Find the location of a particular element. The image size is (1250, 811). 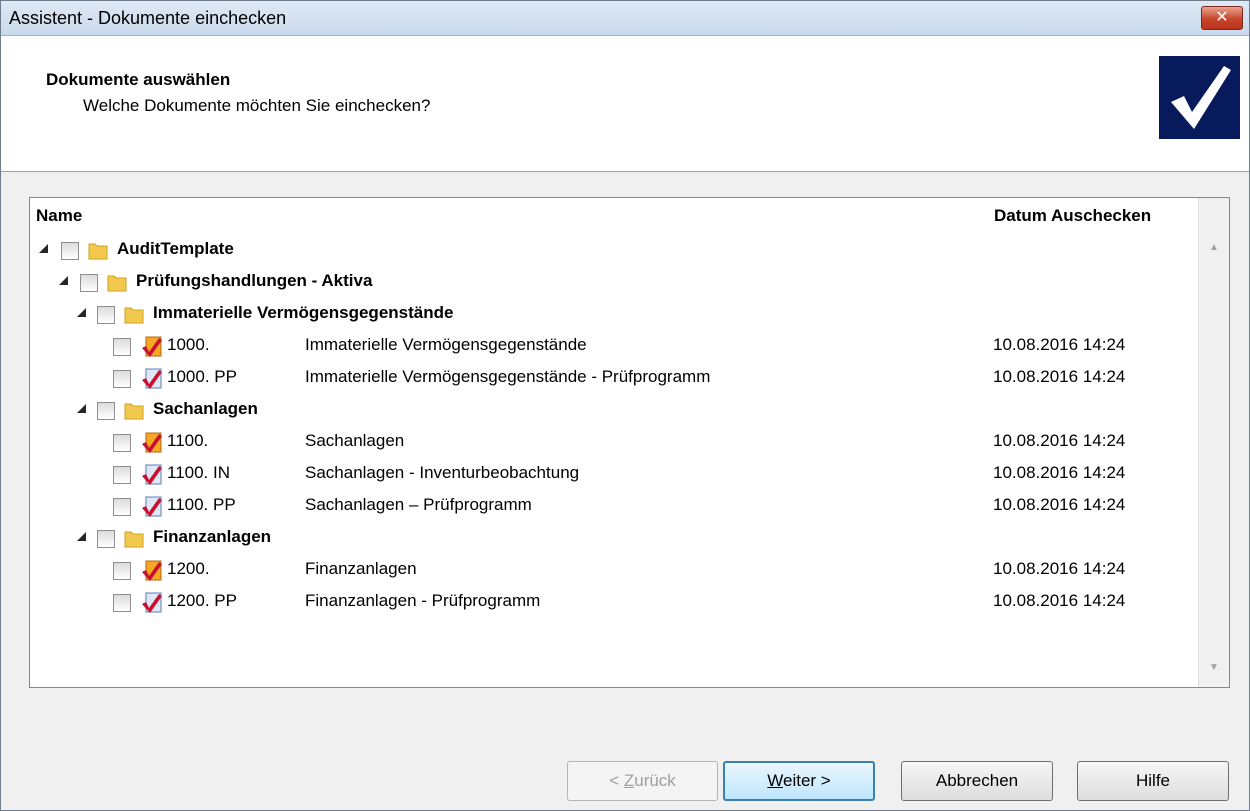

list-item: 1200. Finanzanlagen 10.08.2016 14:24 is located at coordinates (613, 572).